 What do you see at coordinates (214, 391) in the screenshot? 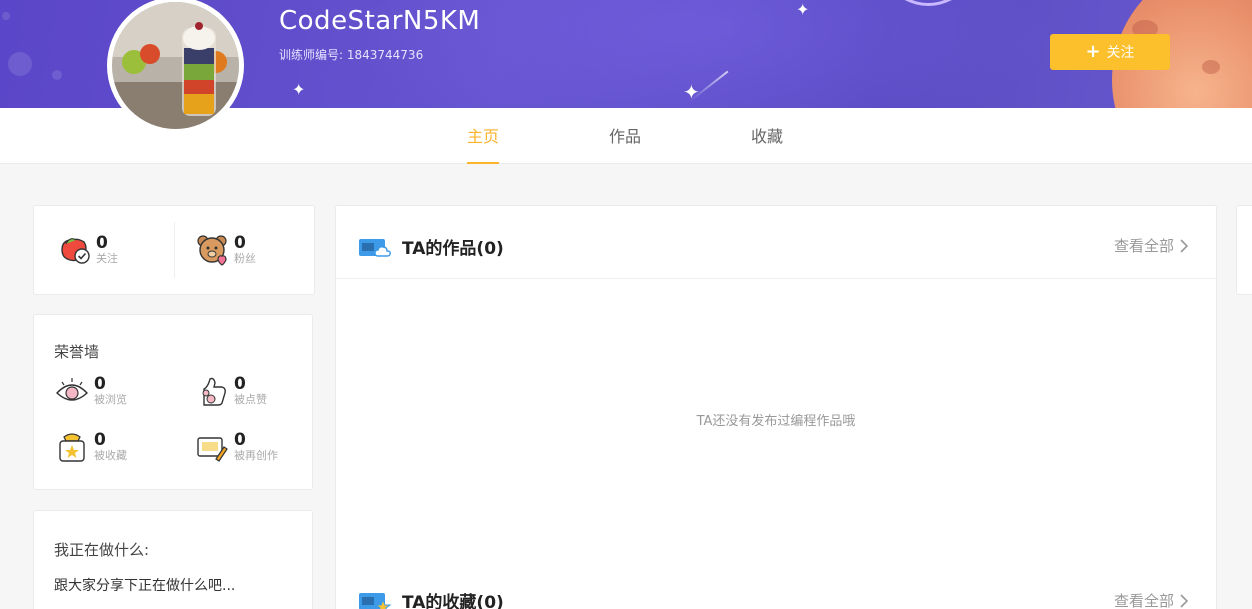
I see `thumbs-up-icon` at bounding box center [214, 391].